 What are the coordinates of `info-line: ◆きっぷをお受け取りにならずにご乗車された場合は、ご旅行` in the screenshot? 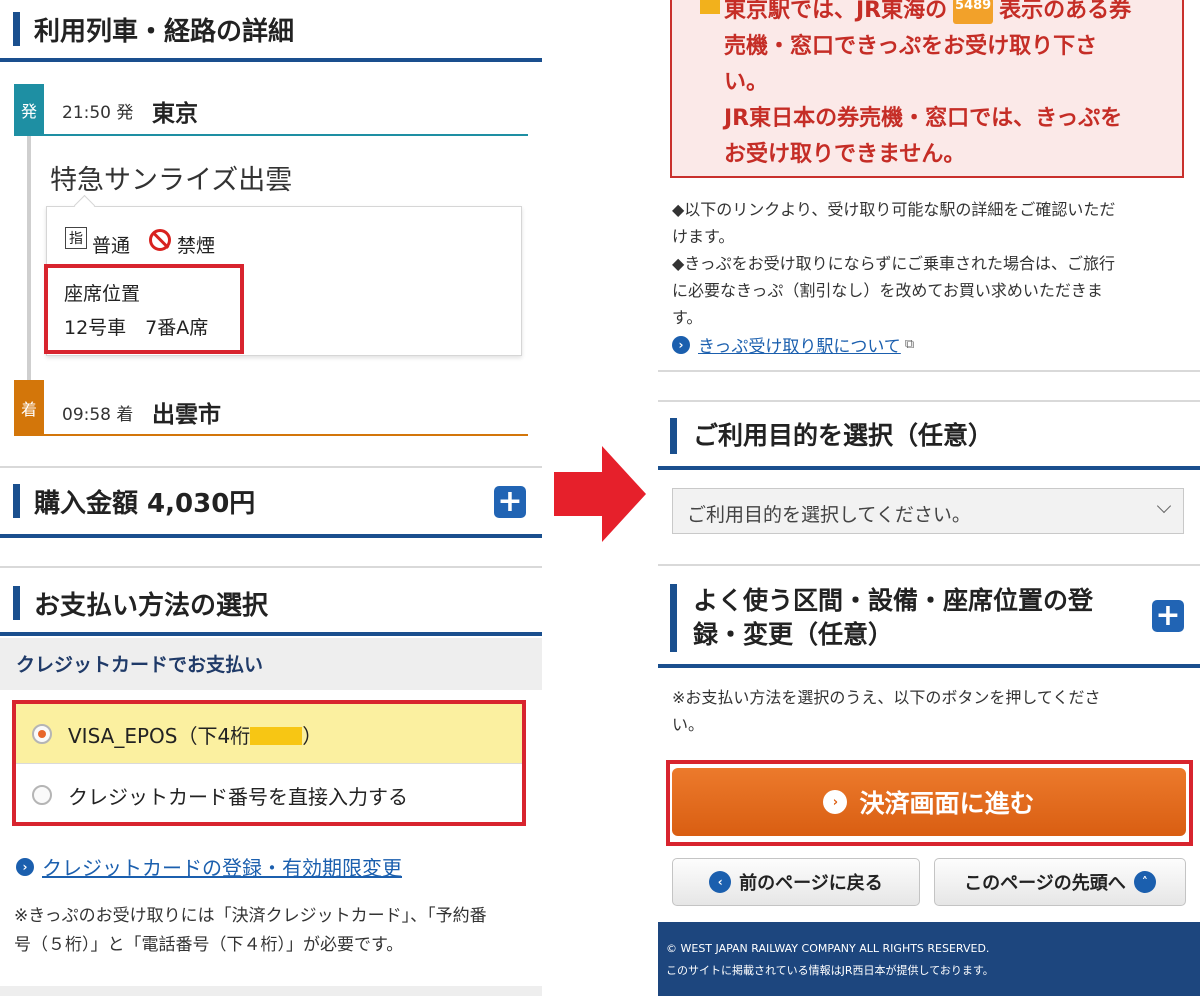 It's located at (894, 263).